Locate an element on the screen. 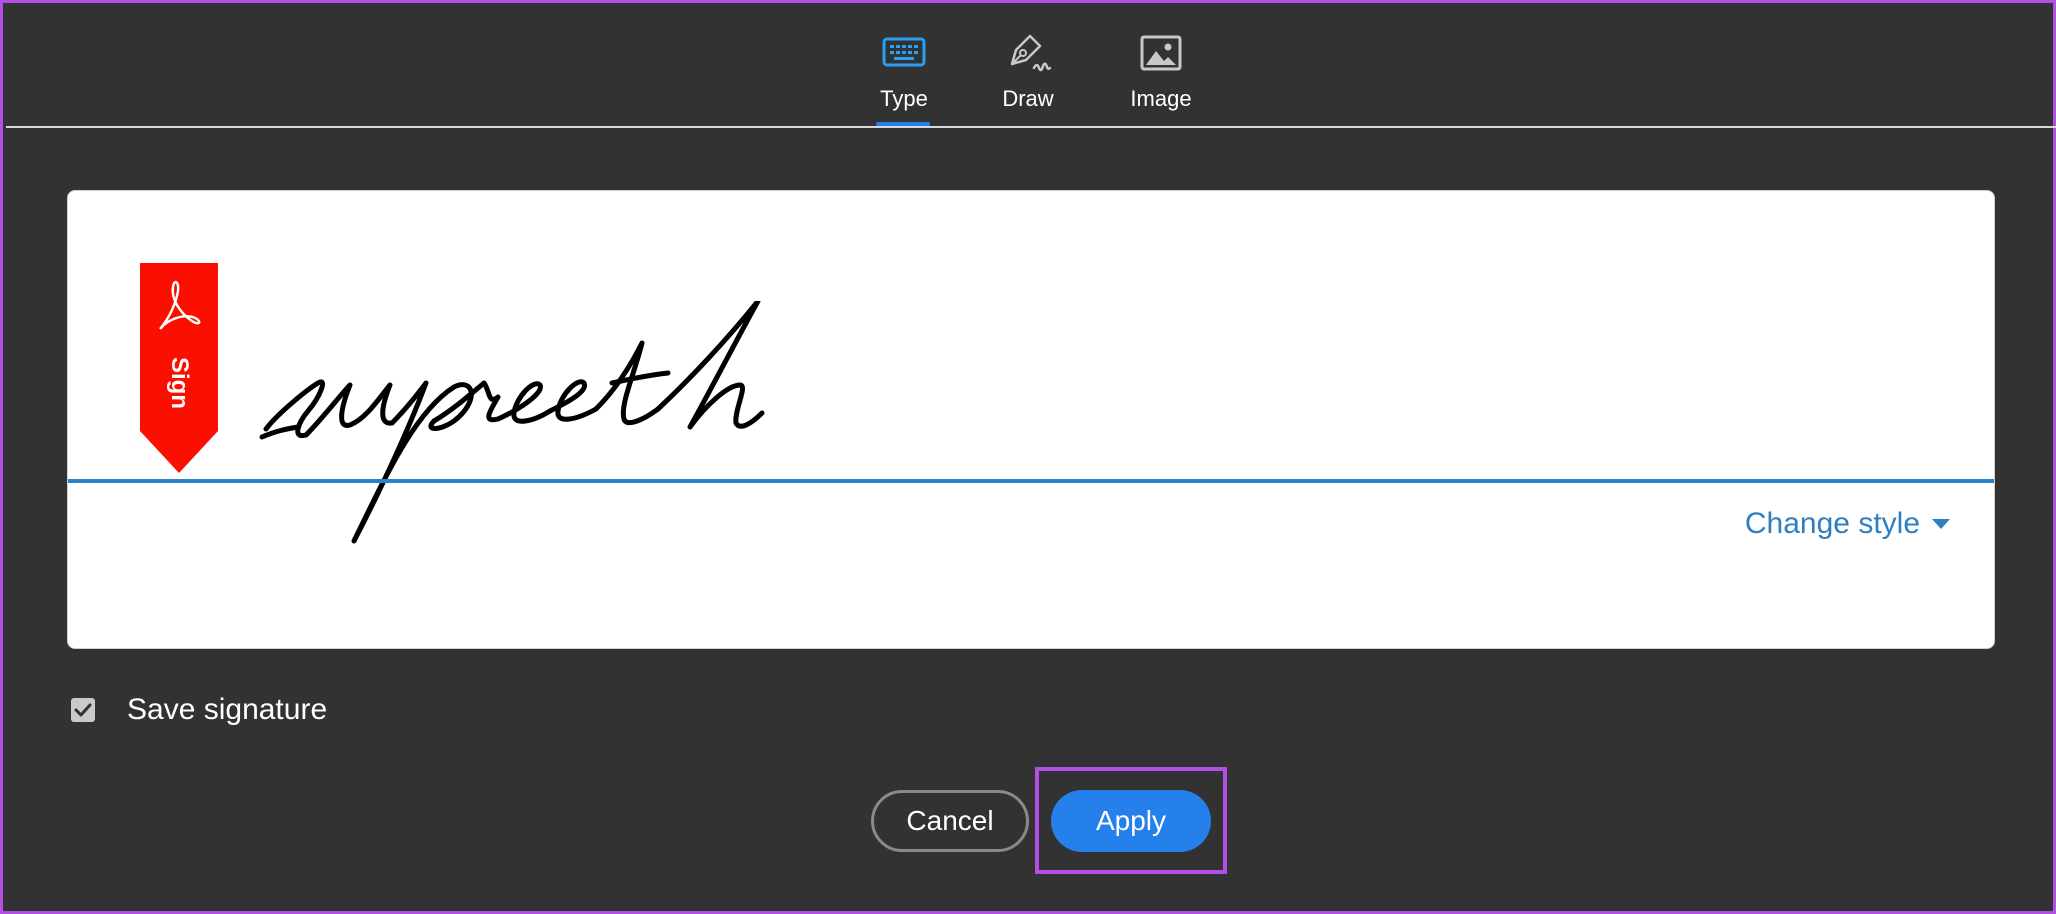 The image size is (2056, 914). typed-signature is located at coordinates (512, 422).